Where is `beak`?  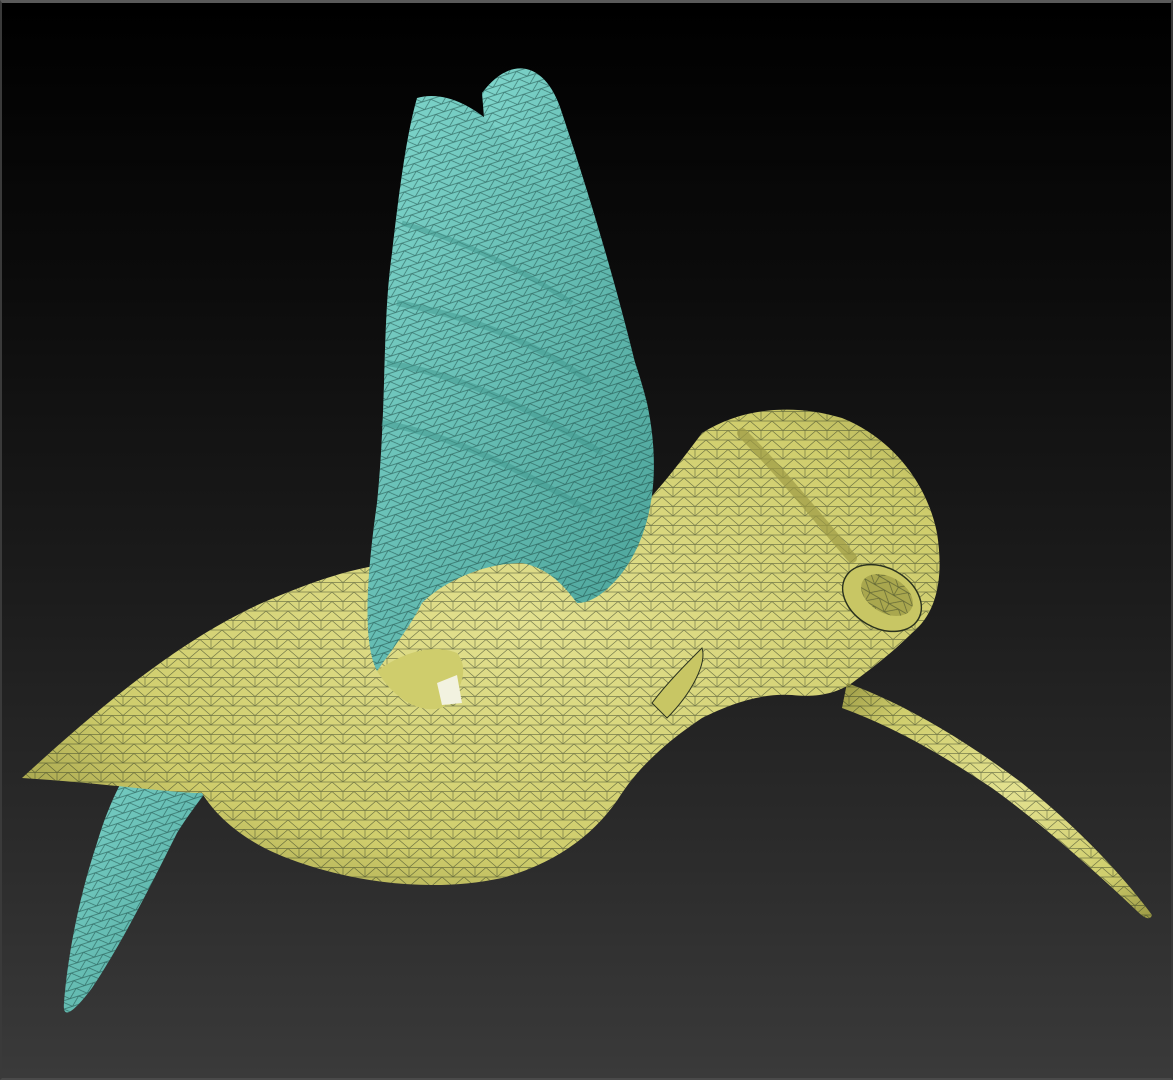
beak is located at coordinates (997, 801).